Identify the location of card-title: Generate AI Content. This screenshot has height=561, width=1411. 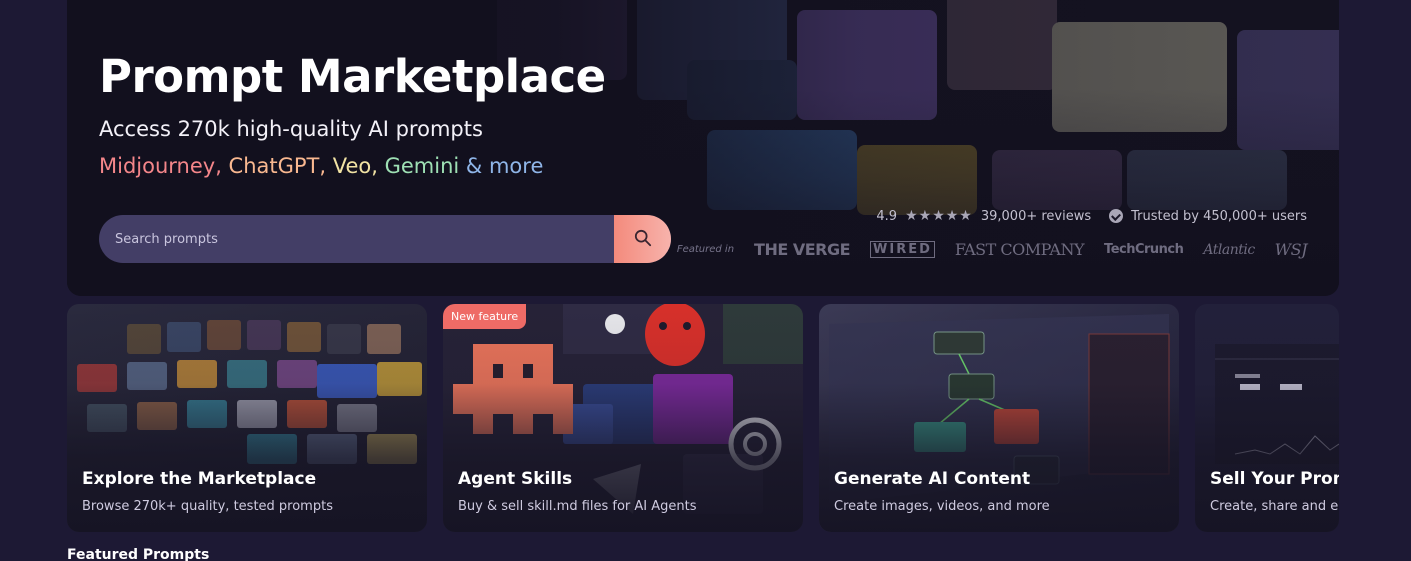
(932, 479).